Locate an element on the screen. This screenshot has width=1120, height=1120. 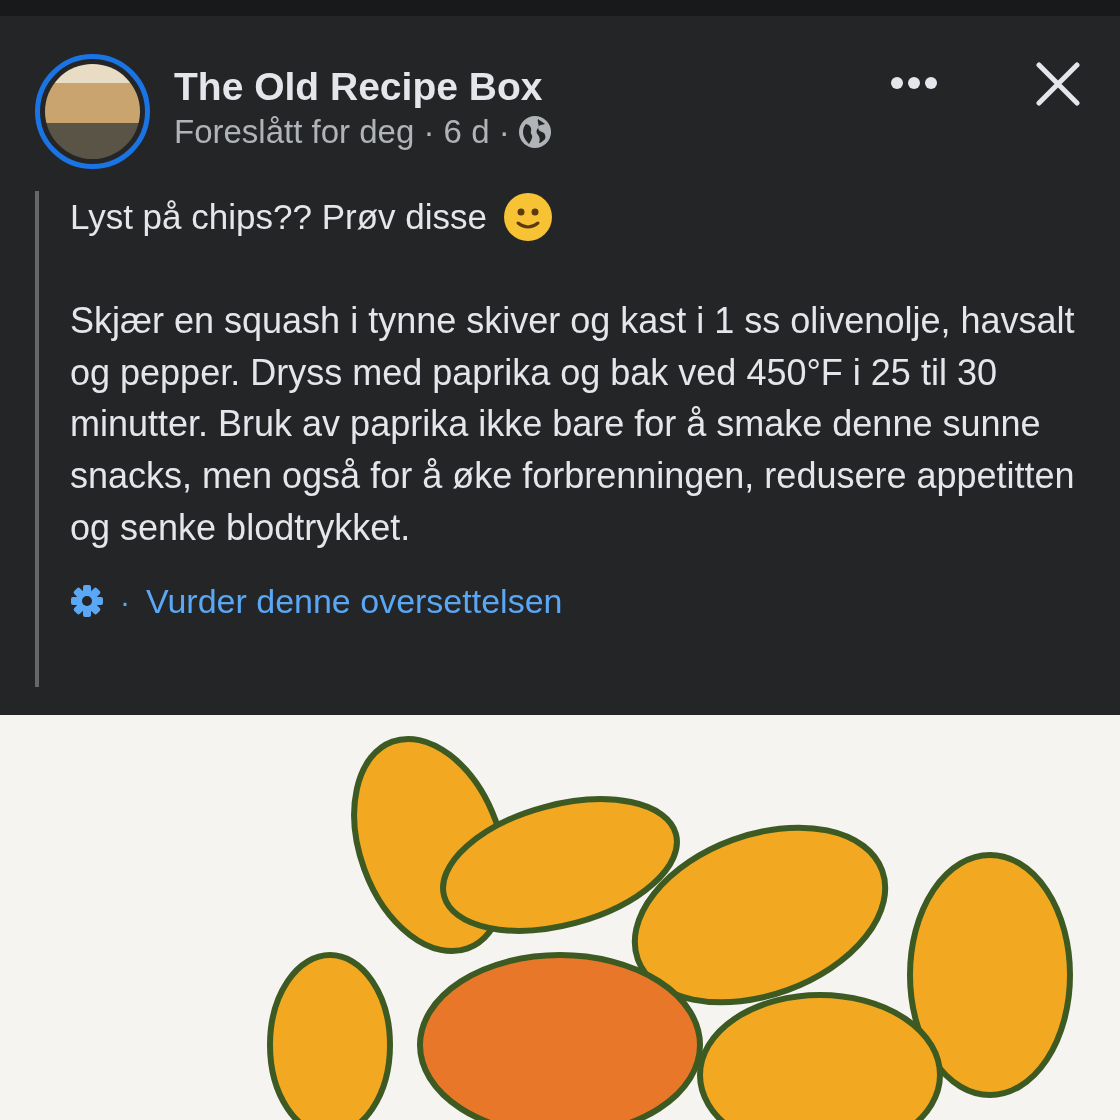
gear-icon is located at coordinates (87, 601).